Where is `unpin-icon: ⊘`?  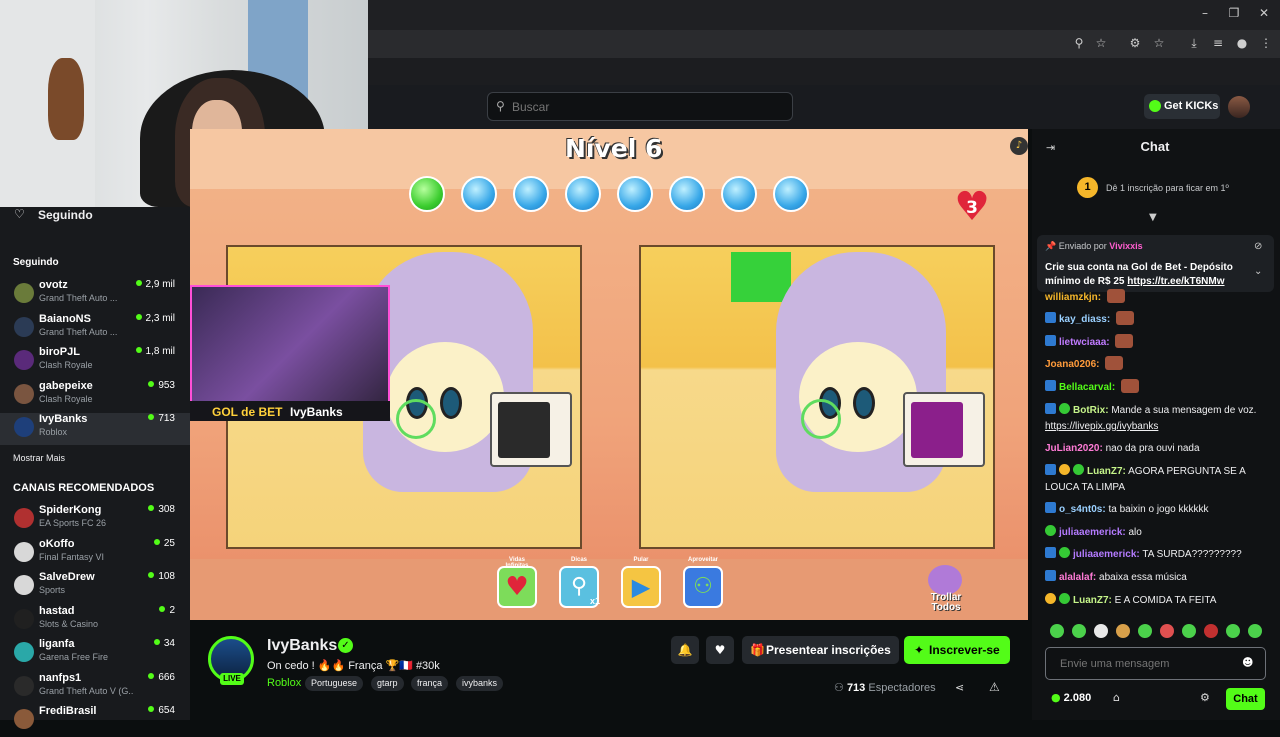 unpin-icon: ⊘ is located at coordinates (1258, 246).